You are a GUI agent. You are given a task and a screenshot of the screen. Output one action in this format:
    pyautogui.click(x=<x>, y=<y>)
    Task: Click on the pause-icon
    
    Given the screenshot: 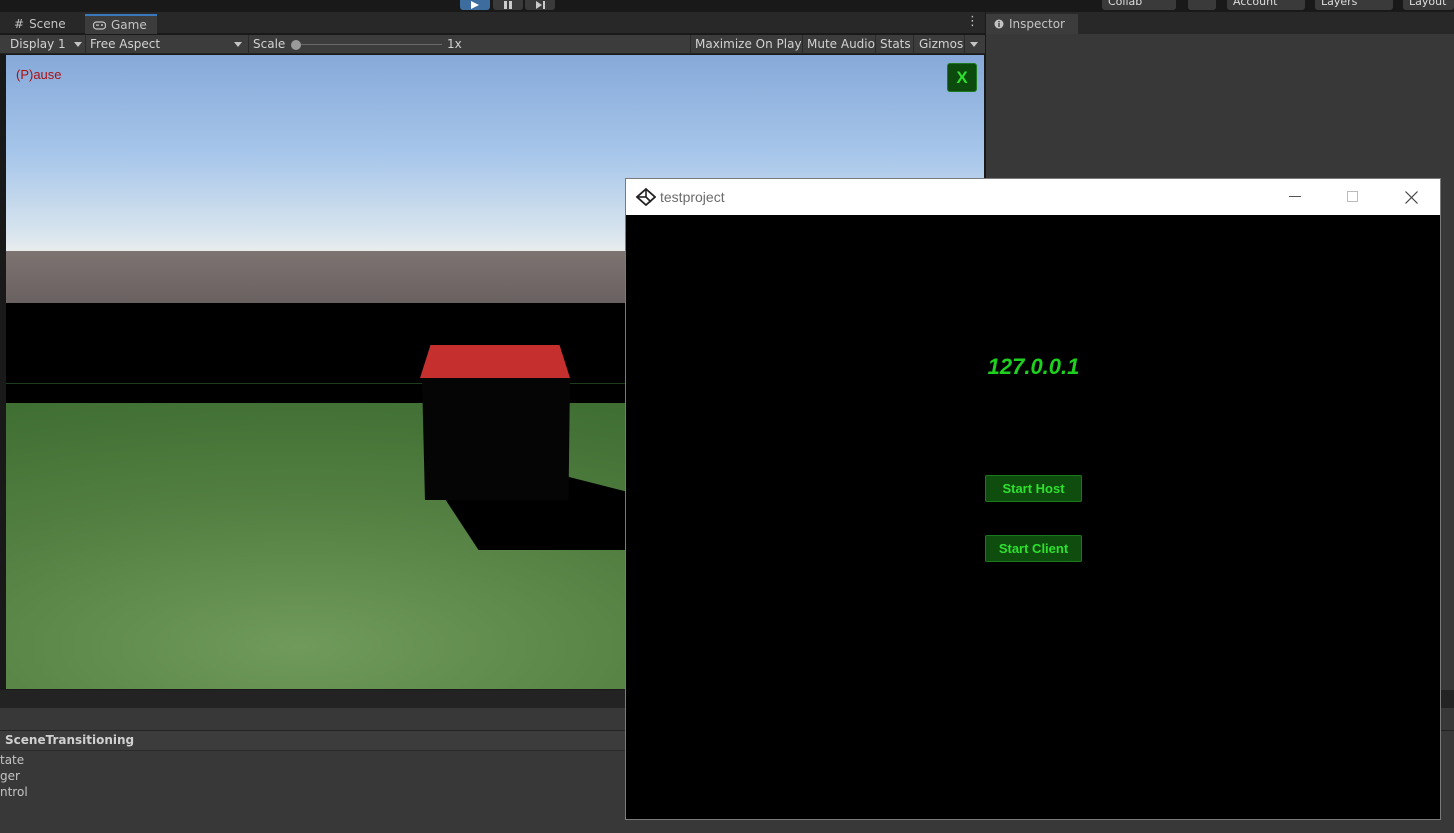 What is the action you would take?
    pyautogui.click(x=508, y=5)
    